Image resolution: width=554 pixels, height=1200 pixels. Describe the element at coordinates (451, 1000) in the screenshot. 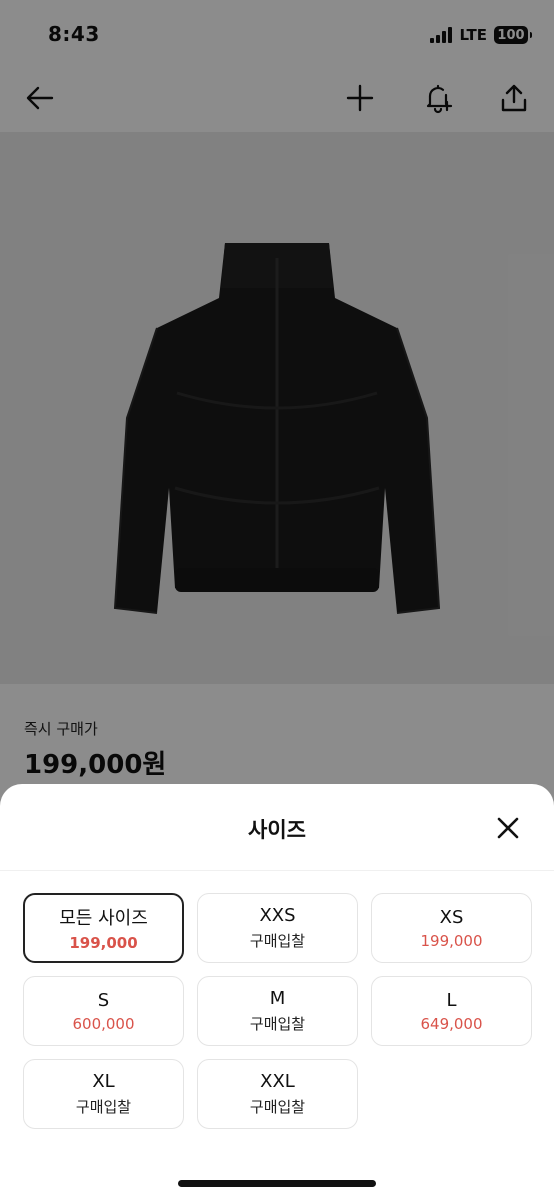

I see `size-name: L` at that location.